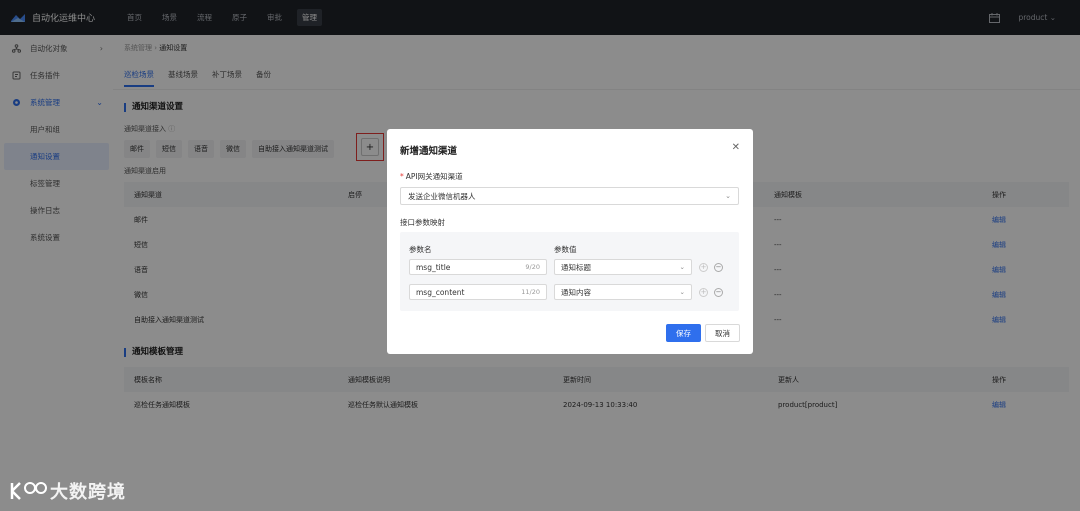  What do you see at coordinates (576, 267) in the screenshot?
I see `param-value-text: 通知标题` at bounding box center [576, 267].